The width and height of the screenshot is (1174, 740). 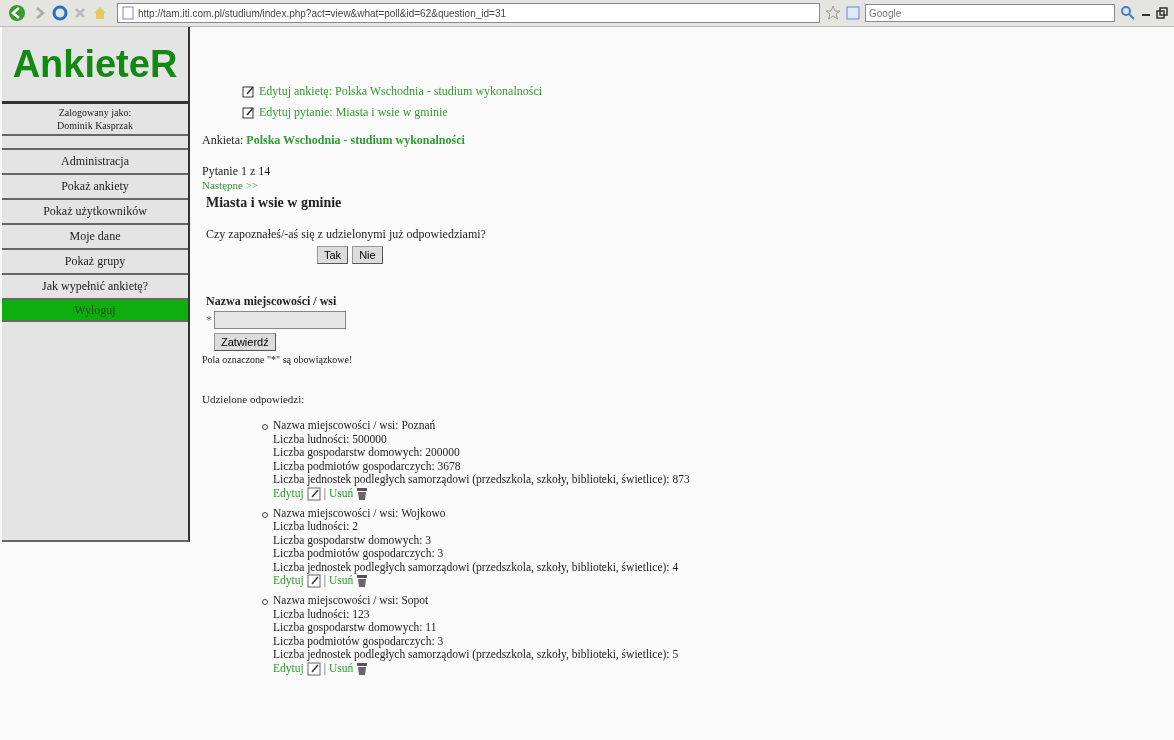 I want to click on answer-line: Nazwa miejscowości / wsi: Poznań, so click(x=355, y=426).